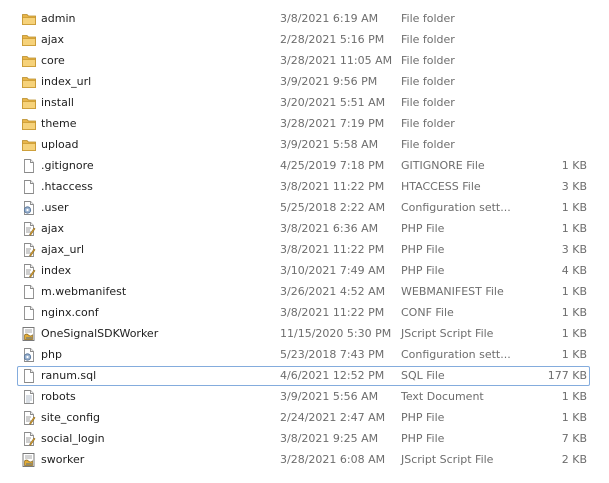 The width and height of the screenshot is (609, 483). What do you see at coordinates (66, 81) in the screenshot?
I see `file-name: index_url` at bounding box center [66, 81].